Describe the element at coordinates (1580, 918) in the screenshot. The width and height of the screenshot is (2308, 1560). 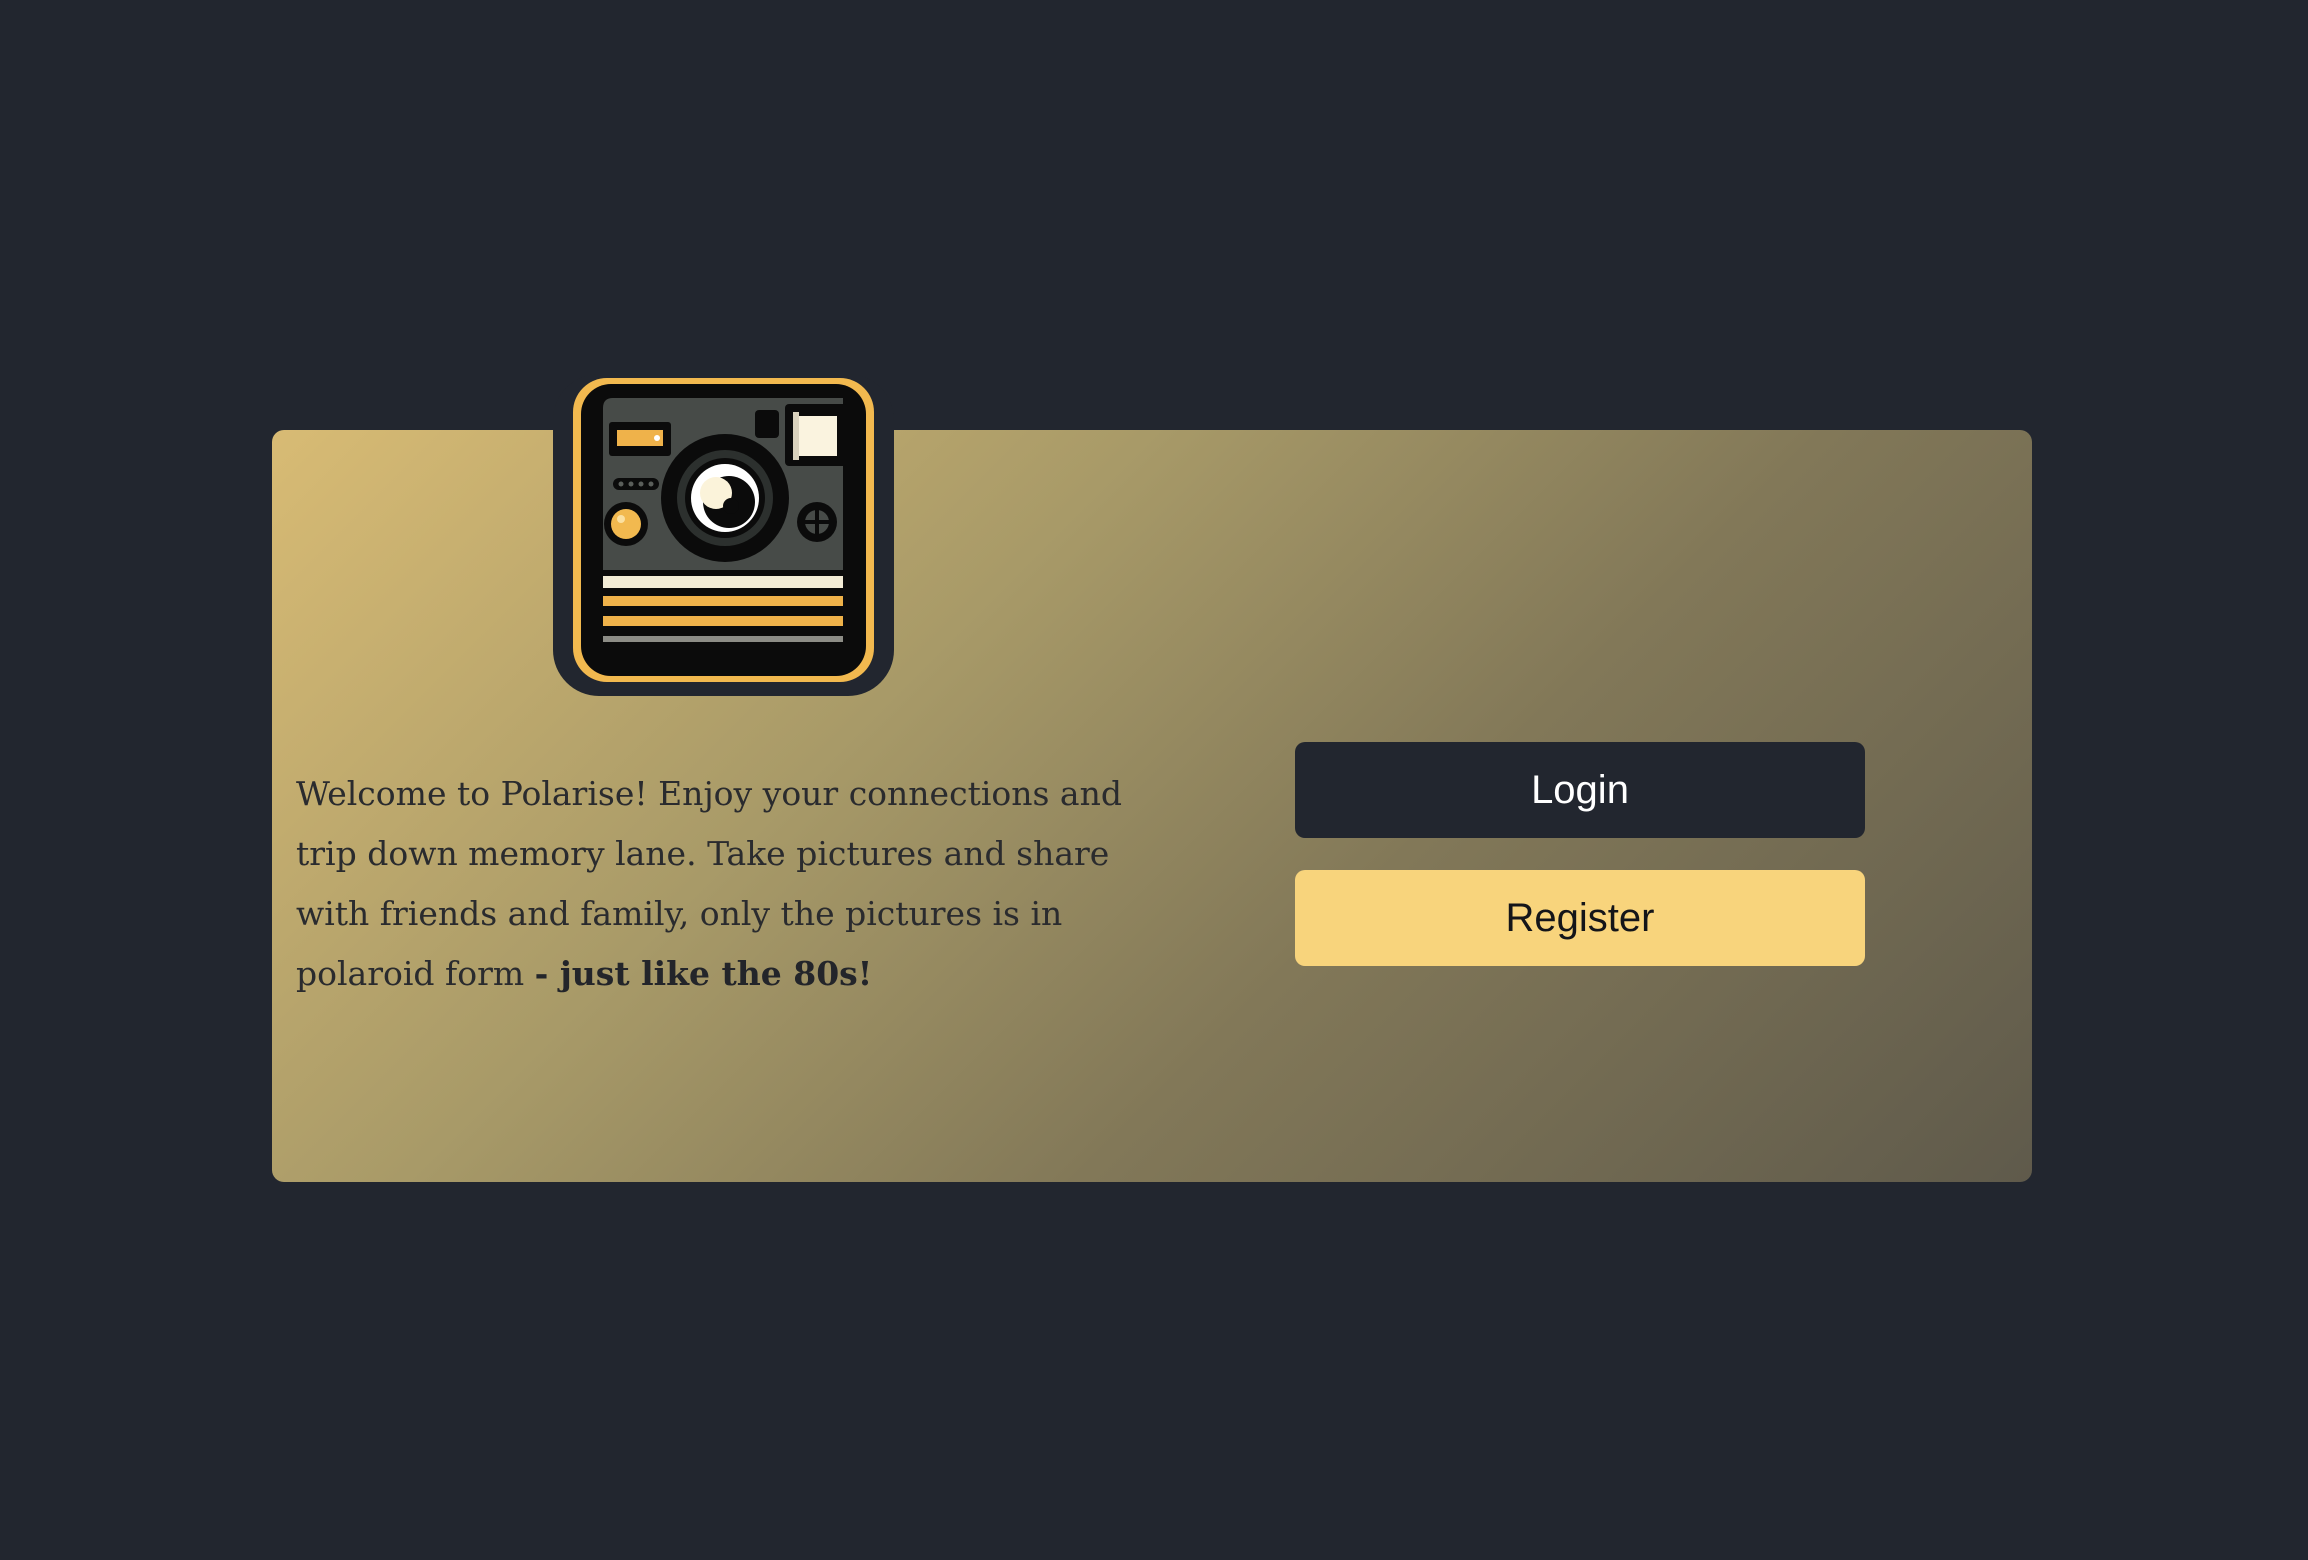
I see `register-button: Register` at that location.